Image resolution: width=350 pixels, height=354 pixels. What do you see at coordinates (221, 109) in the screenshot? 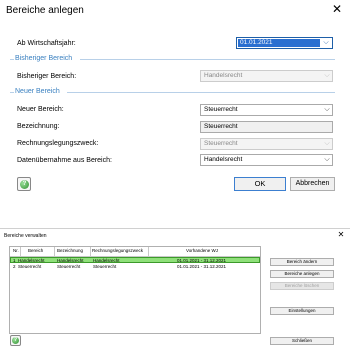
I see `neuer-bereich-value: Steuerrecht` at bounding box center [221, 109].